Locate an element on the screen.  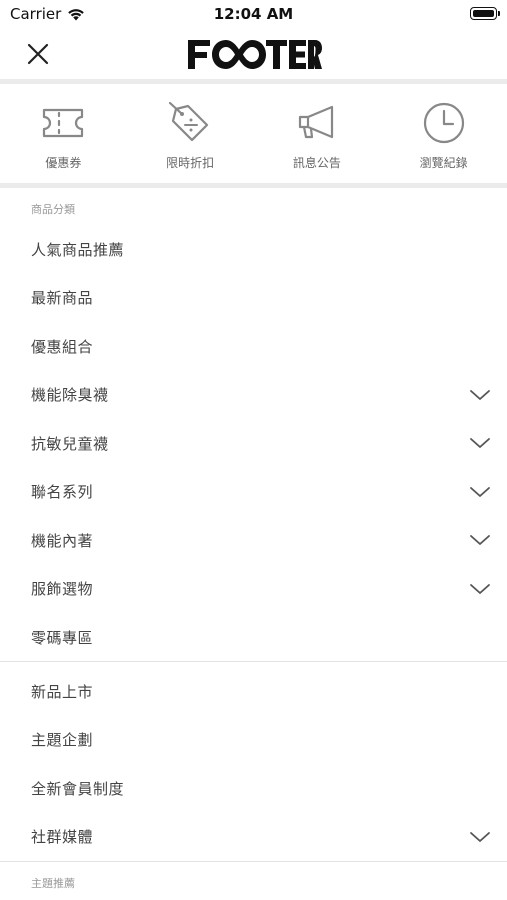
close-button is located at coordinates (38, 54).